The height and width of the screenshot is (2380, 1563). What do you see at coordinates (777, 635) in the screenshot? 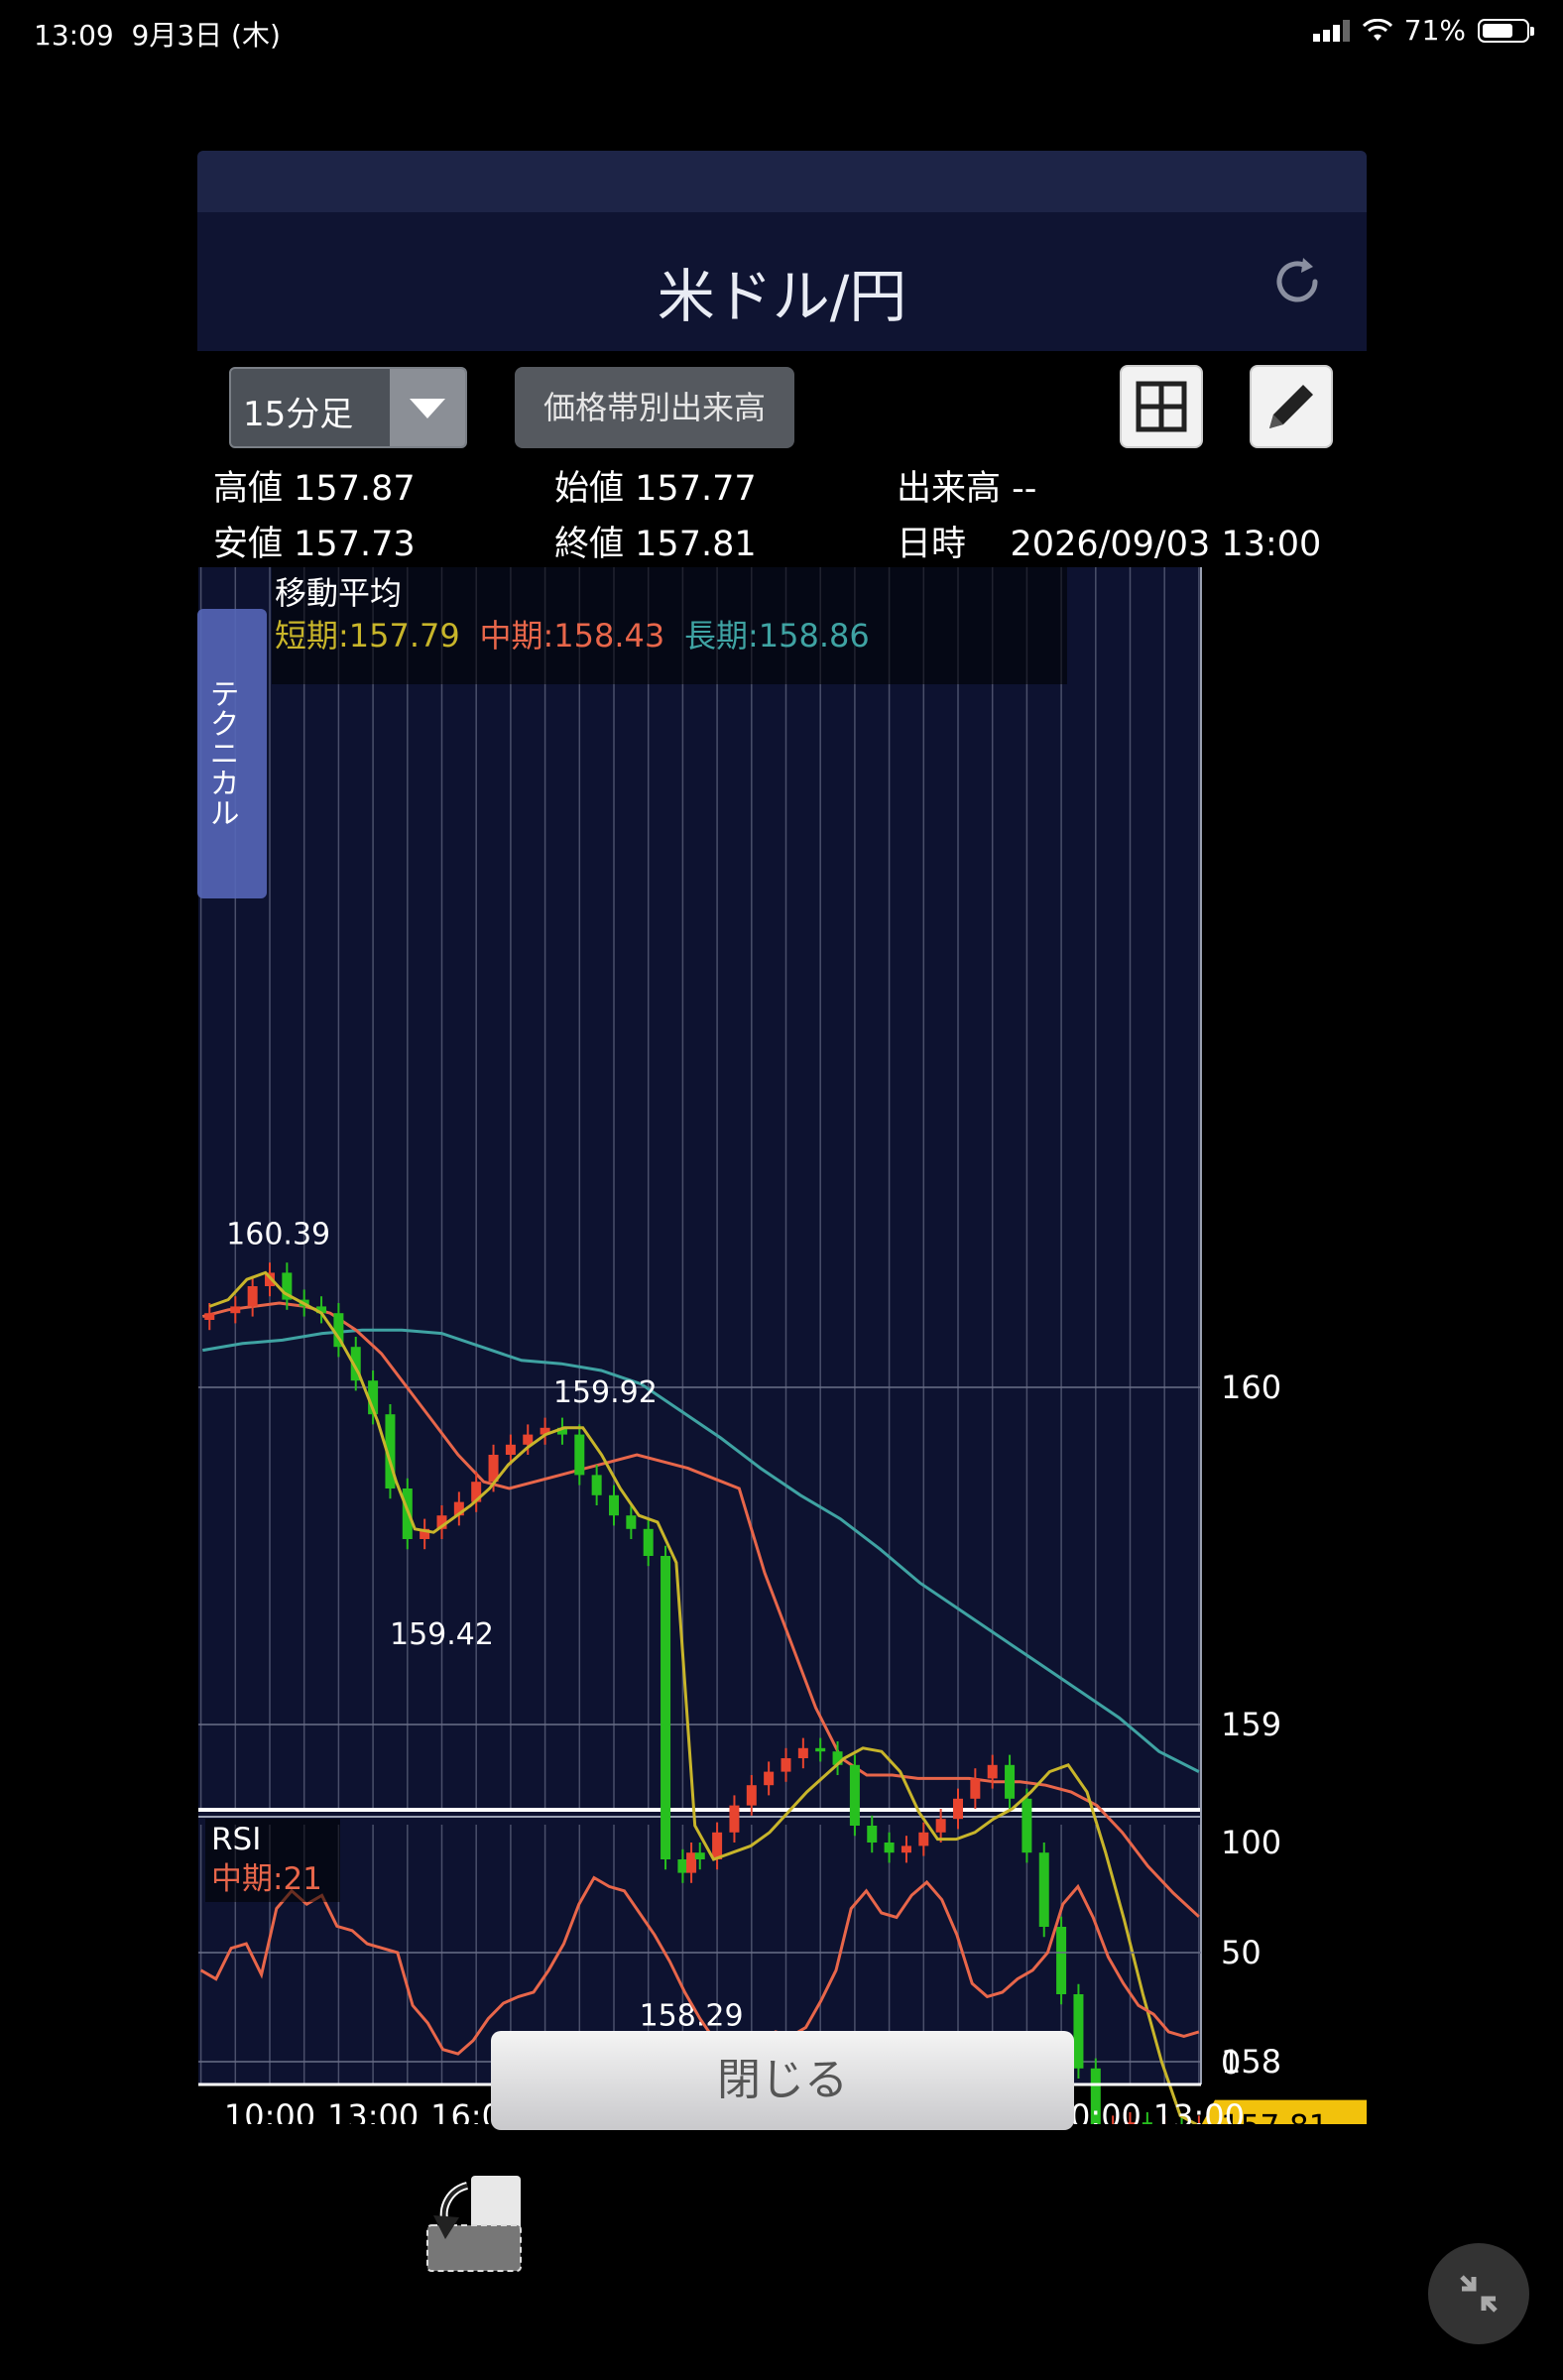
I see `ma-legend-item: 長期:158.86` at bounding box center [777, 635].